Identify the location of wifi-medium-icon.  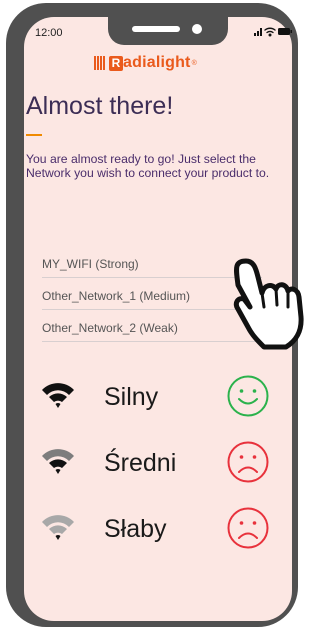
(58, 461).